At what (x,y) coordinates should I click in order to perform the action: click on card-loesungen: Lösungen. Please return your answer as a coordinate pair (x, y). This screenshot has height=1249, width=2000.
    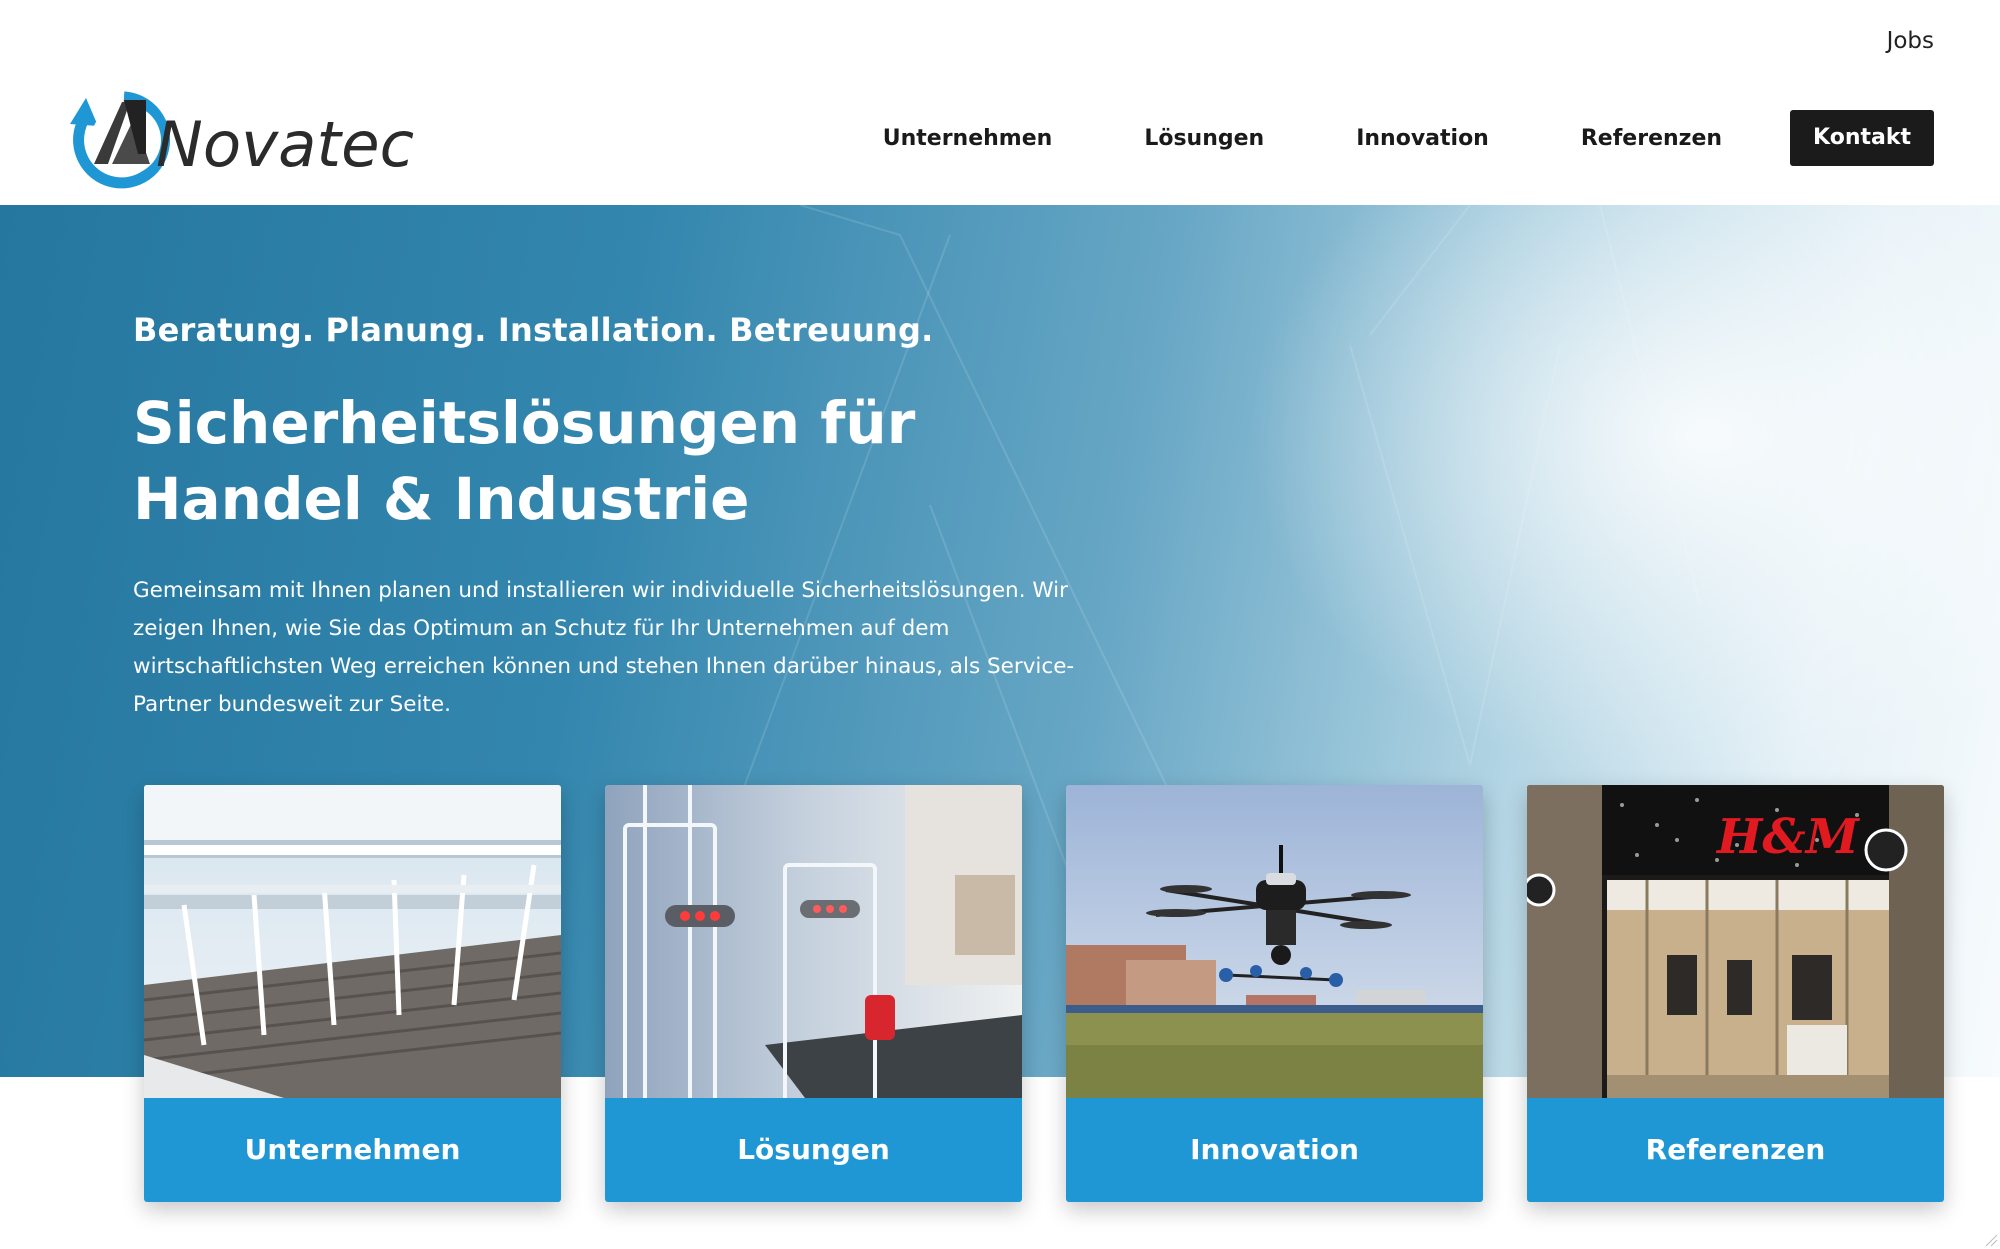
    Looking at the image, I should click on (813, 993).